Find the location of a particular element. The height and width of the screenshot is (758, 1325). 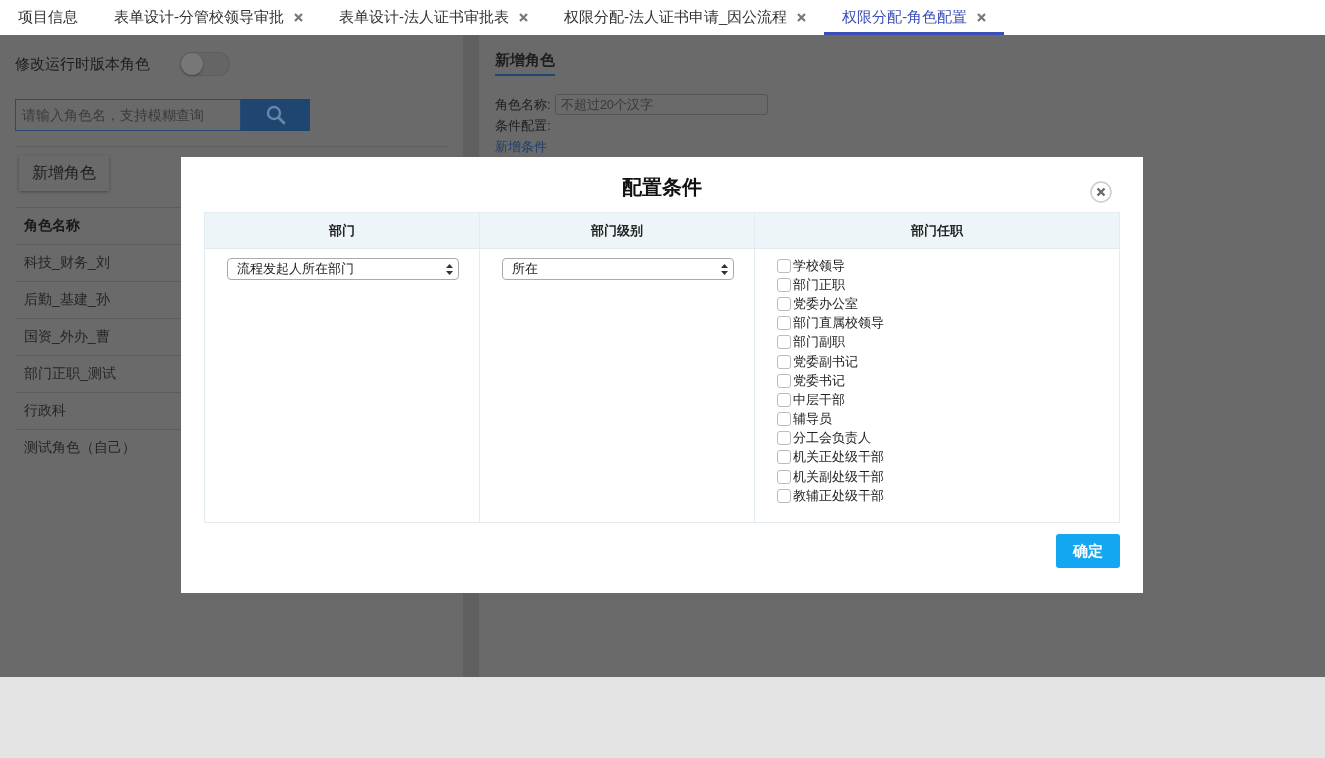

checkbox-option: 学校领导 is located at coordinates (811, 266).